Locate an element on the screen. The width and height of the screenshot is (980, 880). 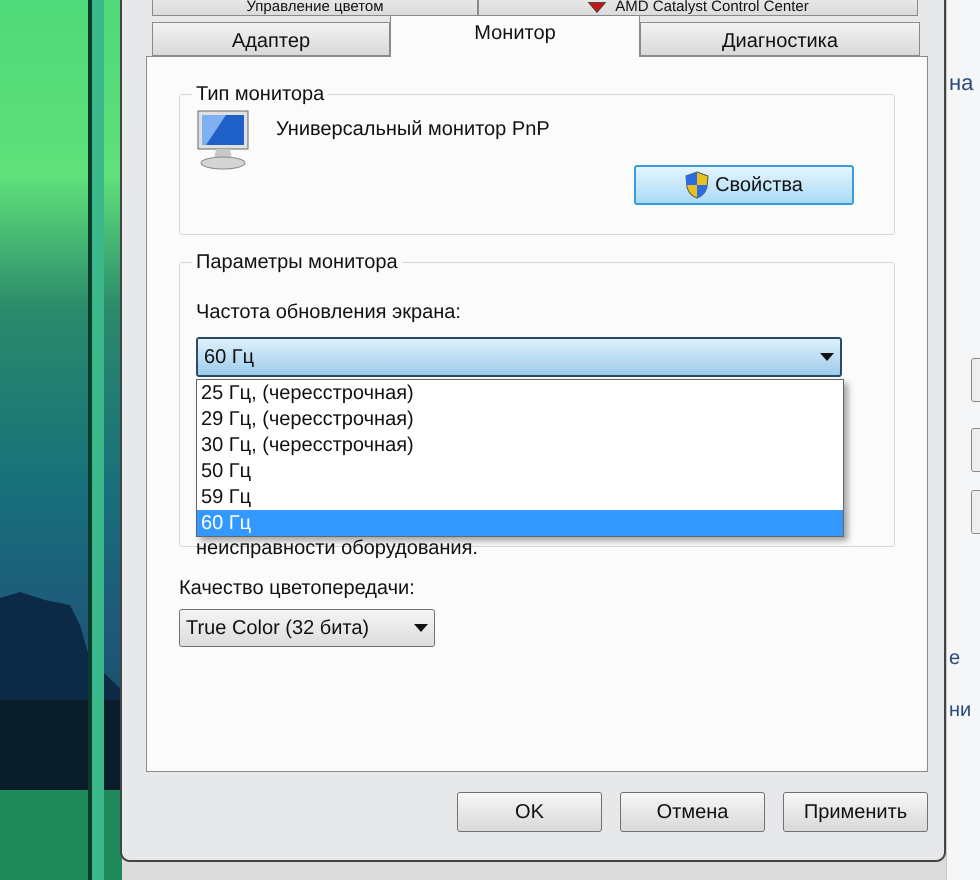
note-text: неисправности оборудования. is located at coordinates (337, 548).